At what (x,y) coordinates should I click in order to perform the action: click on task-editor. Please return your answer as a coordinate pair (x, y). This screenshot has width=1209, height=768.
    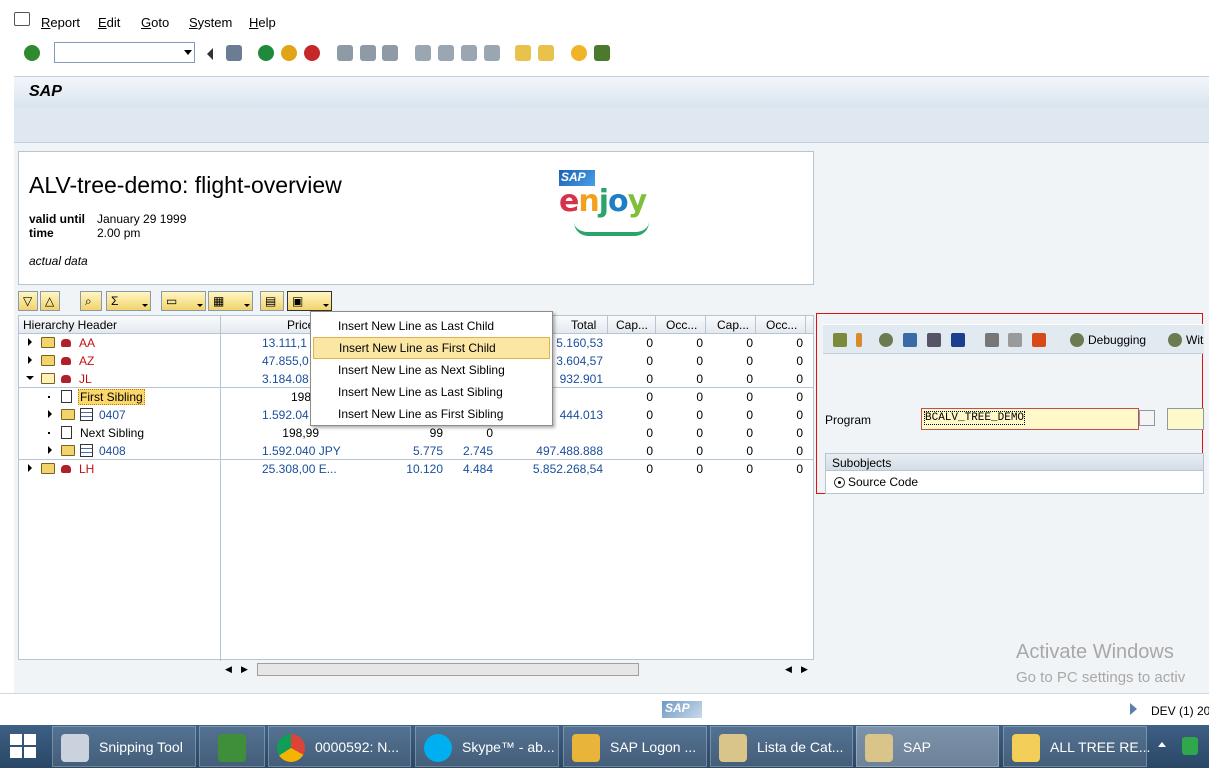
    Looking at the image, I should click on (232, 746).